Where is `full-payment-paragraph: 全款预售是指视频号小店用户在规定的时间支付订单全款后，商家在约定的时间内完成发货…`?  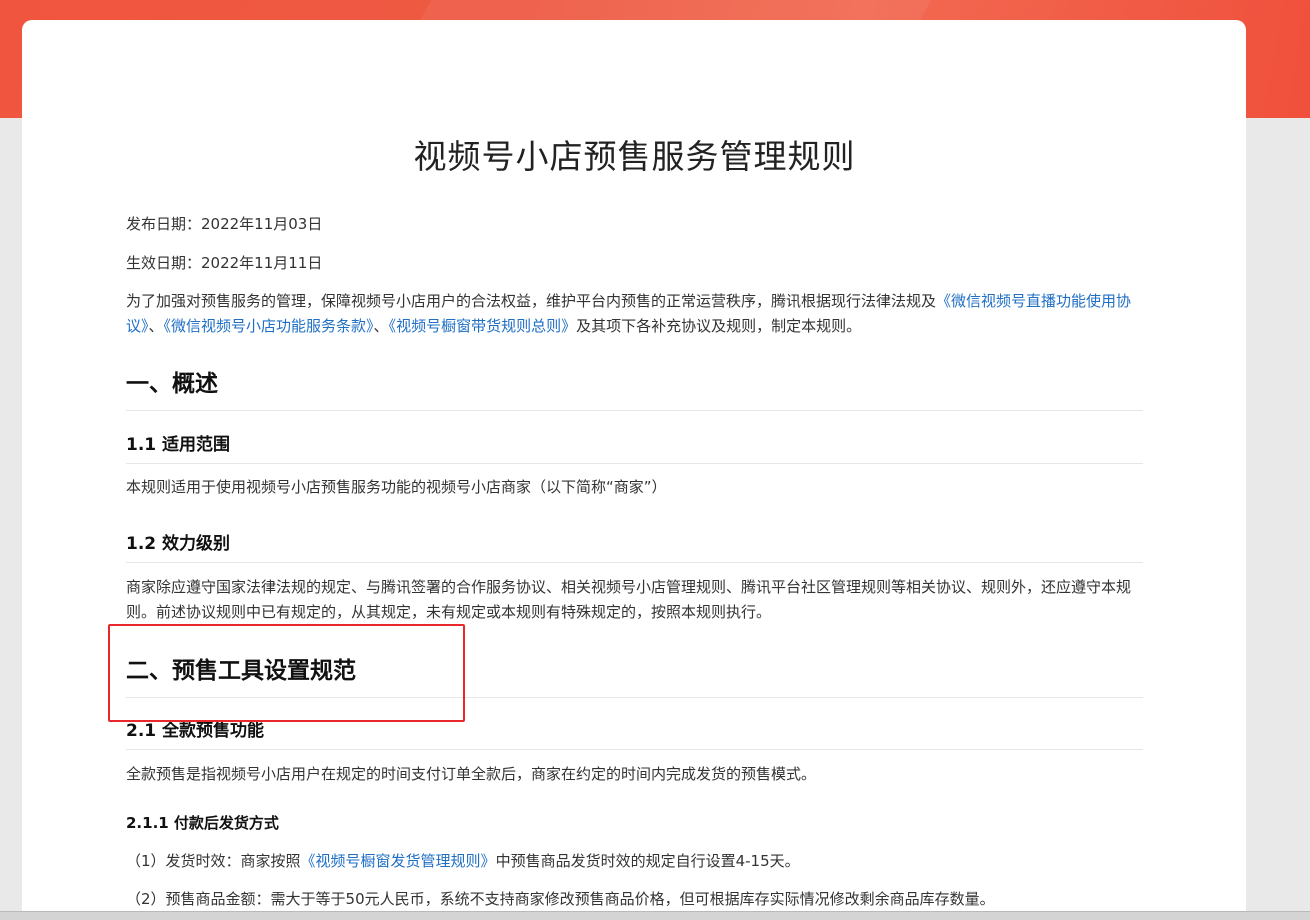
full-payment-paragraph: 全款预售是指视频号小店用户在规定的时间支付订单全款后，商家在约定的时间内完成发货… is located at coordinates (471, 774).